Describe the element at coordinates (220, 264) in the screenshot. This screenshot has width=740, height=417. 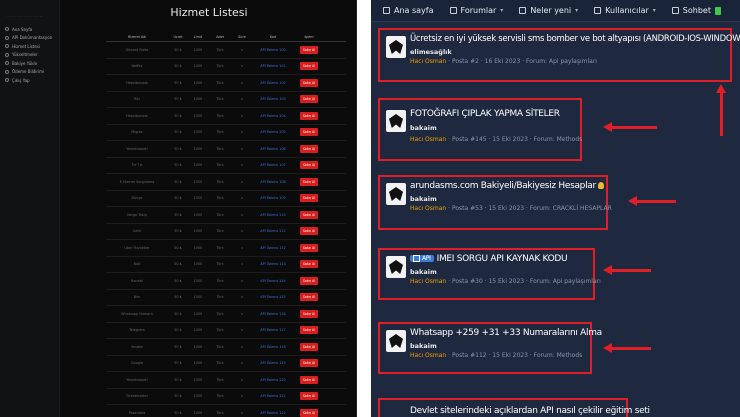
I see `cell-count: Türk` at that location.